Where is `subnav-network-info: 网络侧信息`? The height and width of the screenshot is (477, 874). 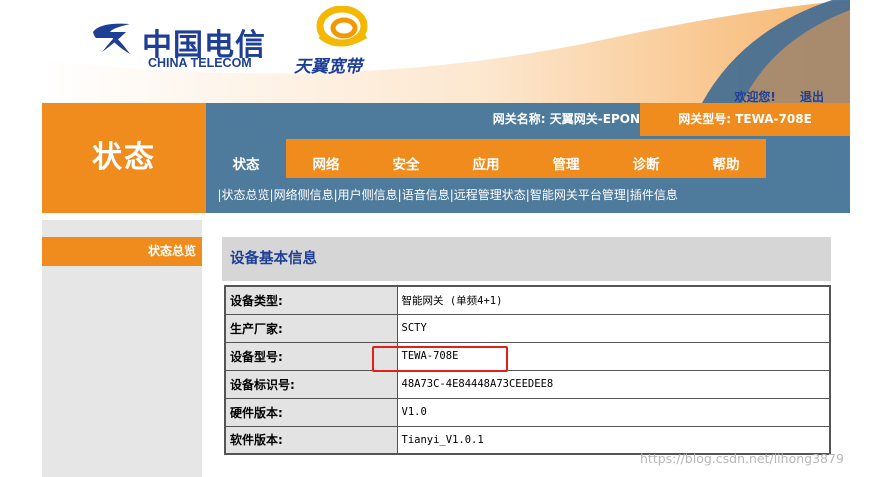 subnav-network-info: 网络侧信息 is located at coordinates (304, 195).